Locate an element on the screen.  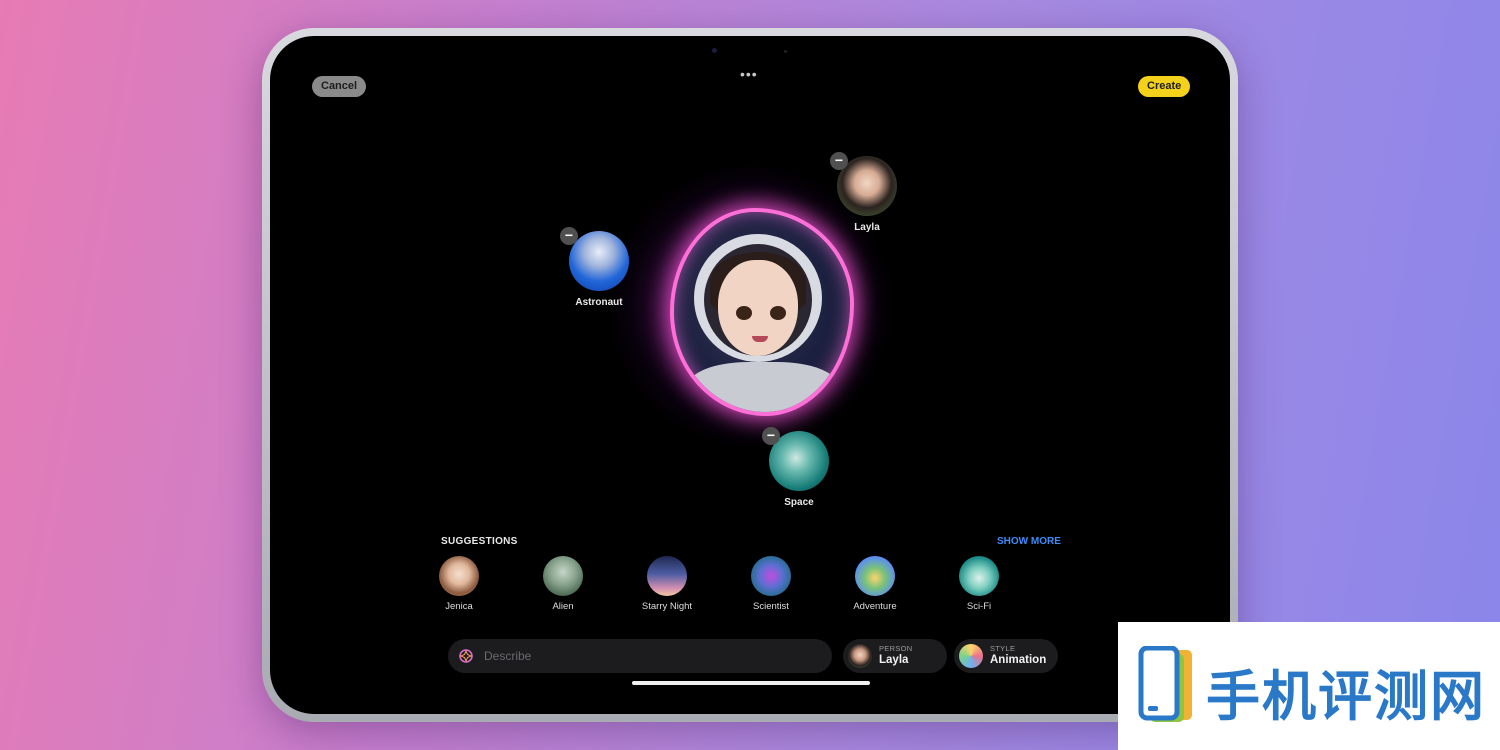
describe-placeholder: Describe is located at coordinates (508, 656).